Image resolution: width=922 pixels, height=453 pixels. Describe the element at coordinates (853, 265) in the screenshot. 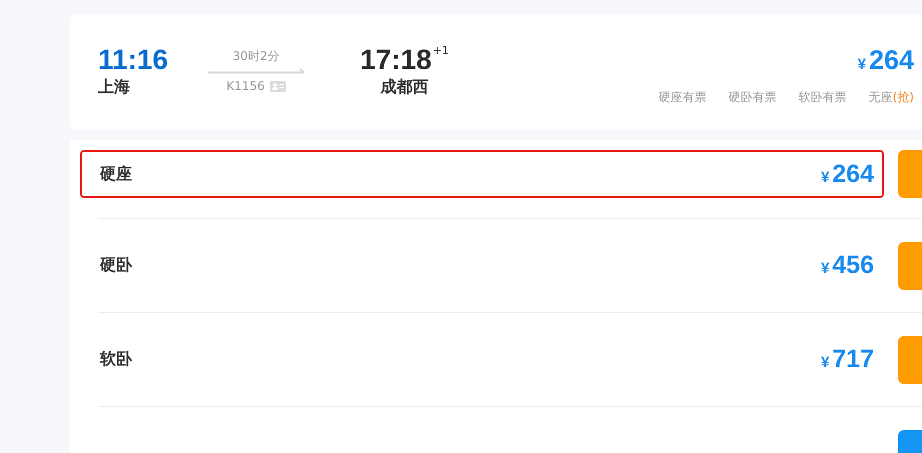

I see `seat-price: 456` at that location.